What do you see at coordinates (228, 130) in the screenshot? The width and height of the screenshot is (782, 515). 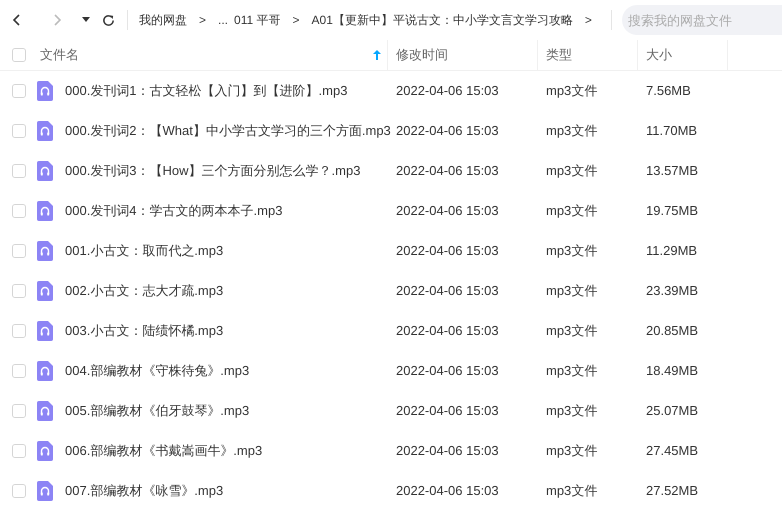 I see `file-name: 000.发刊词2：【What】中小学古文学习的三个方面.mp3` at bounding box center [228, 130].